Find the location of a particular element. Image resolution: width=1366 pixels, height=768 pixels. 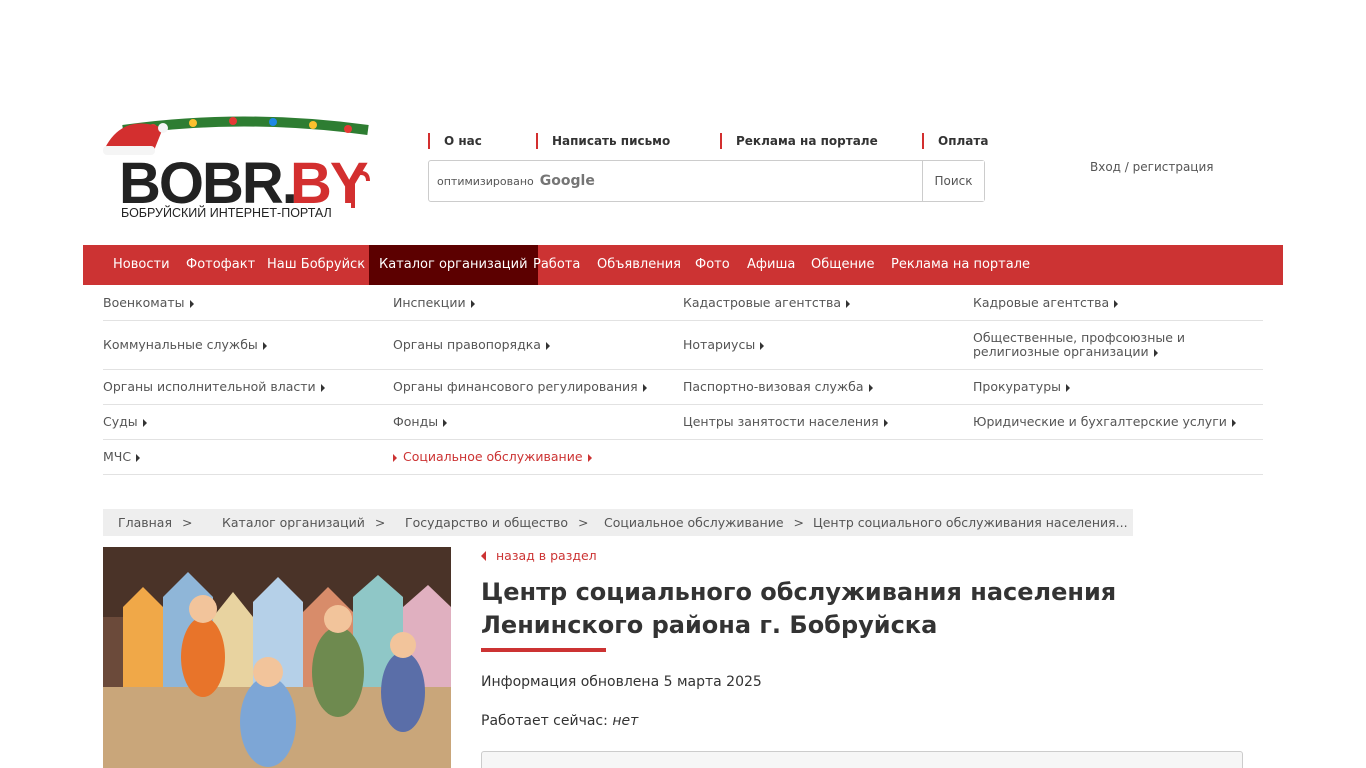

breadcrumb-catalog: Каталог организаций > is located at coordinates (304, 522).